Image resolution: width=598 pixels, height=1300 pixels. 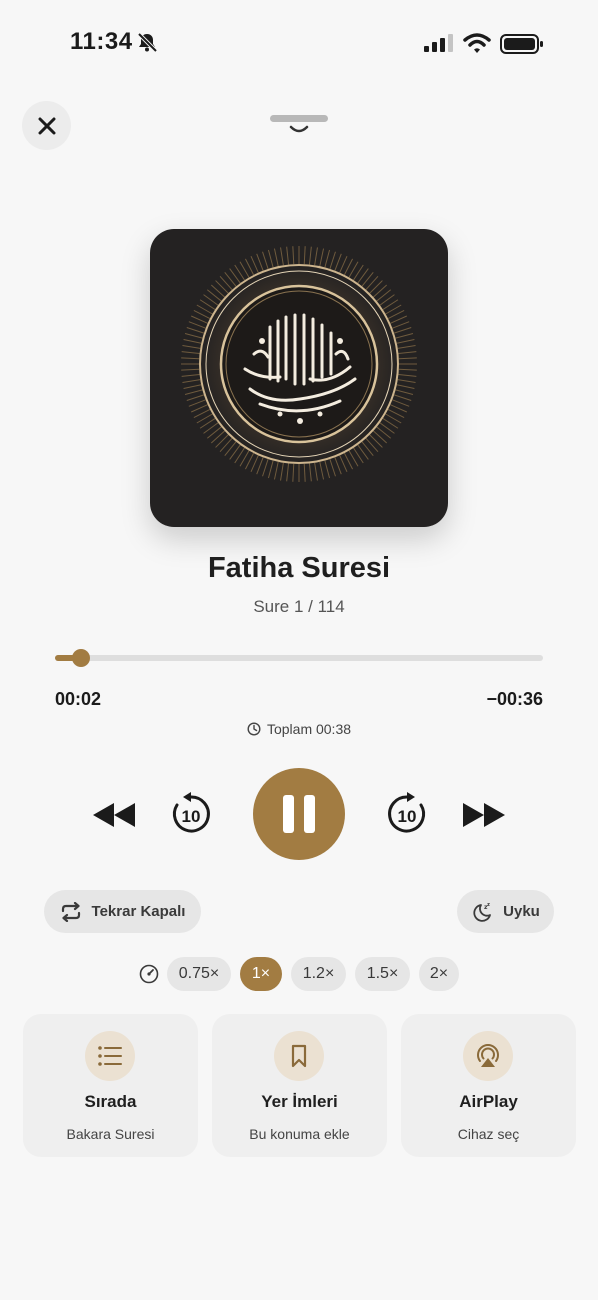 I want to click on moon-zzz-icon: z z, so click(x=482, y=912).